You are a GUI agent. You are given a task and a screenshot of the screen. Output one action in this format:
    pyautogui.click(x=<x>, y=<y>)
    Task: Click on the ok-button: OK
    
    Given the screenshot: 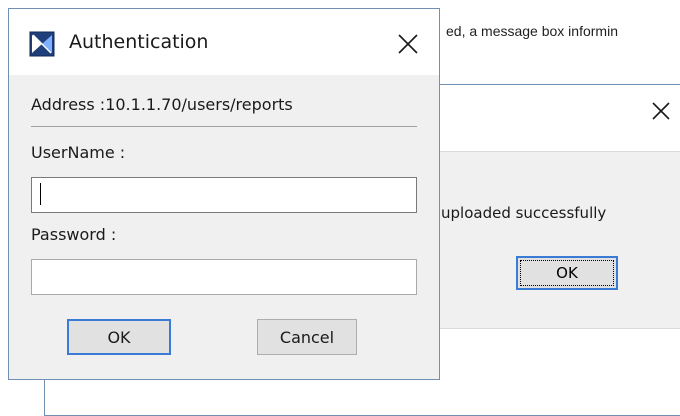 What is the action you would take?
    pyautogui.click(x=119, y=337)
    